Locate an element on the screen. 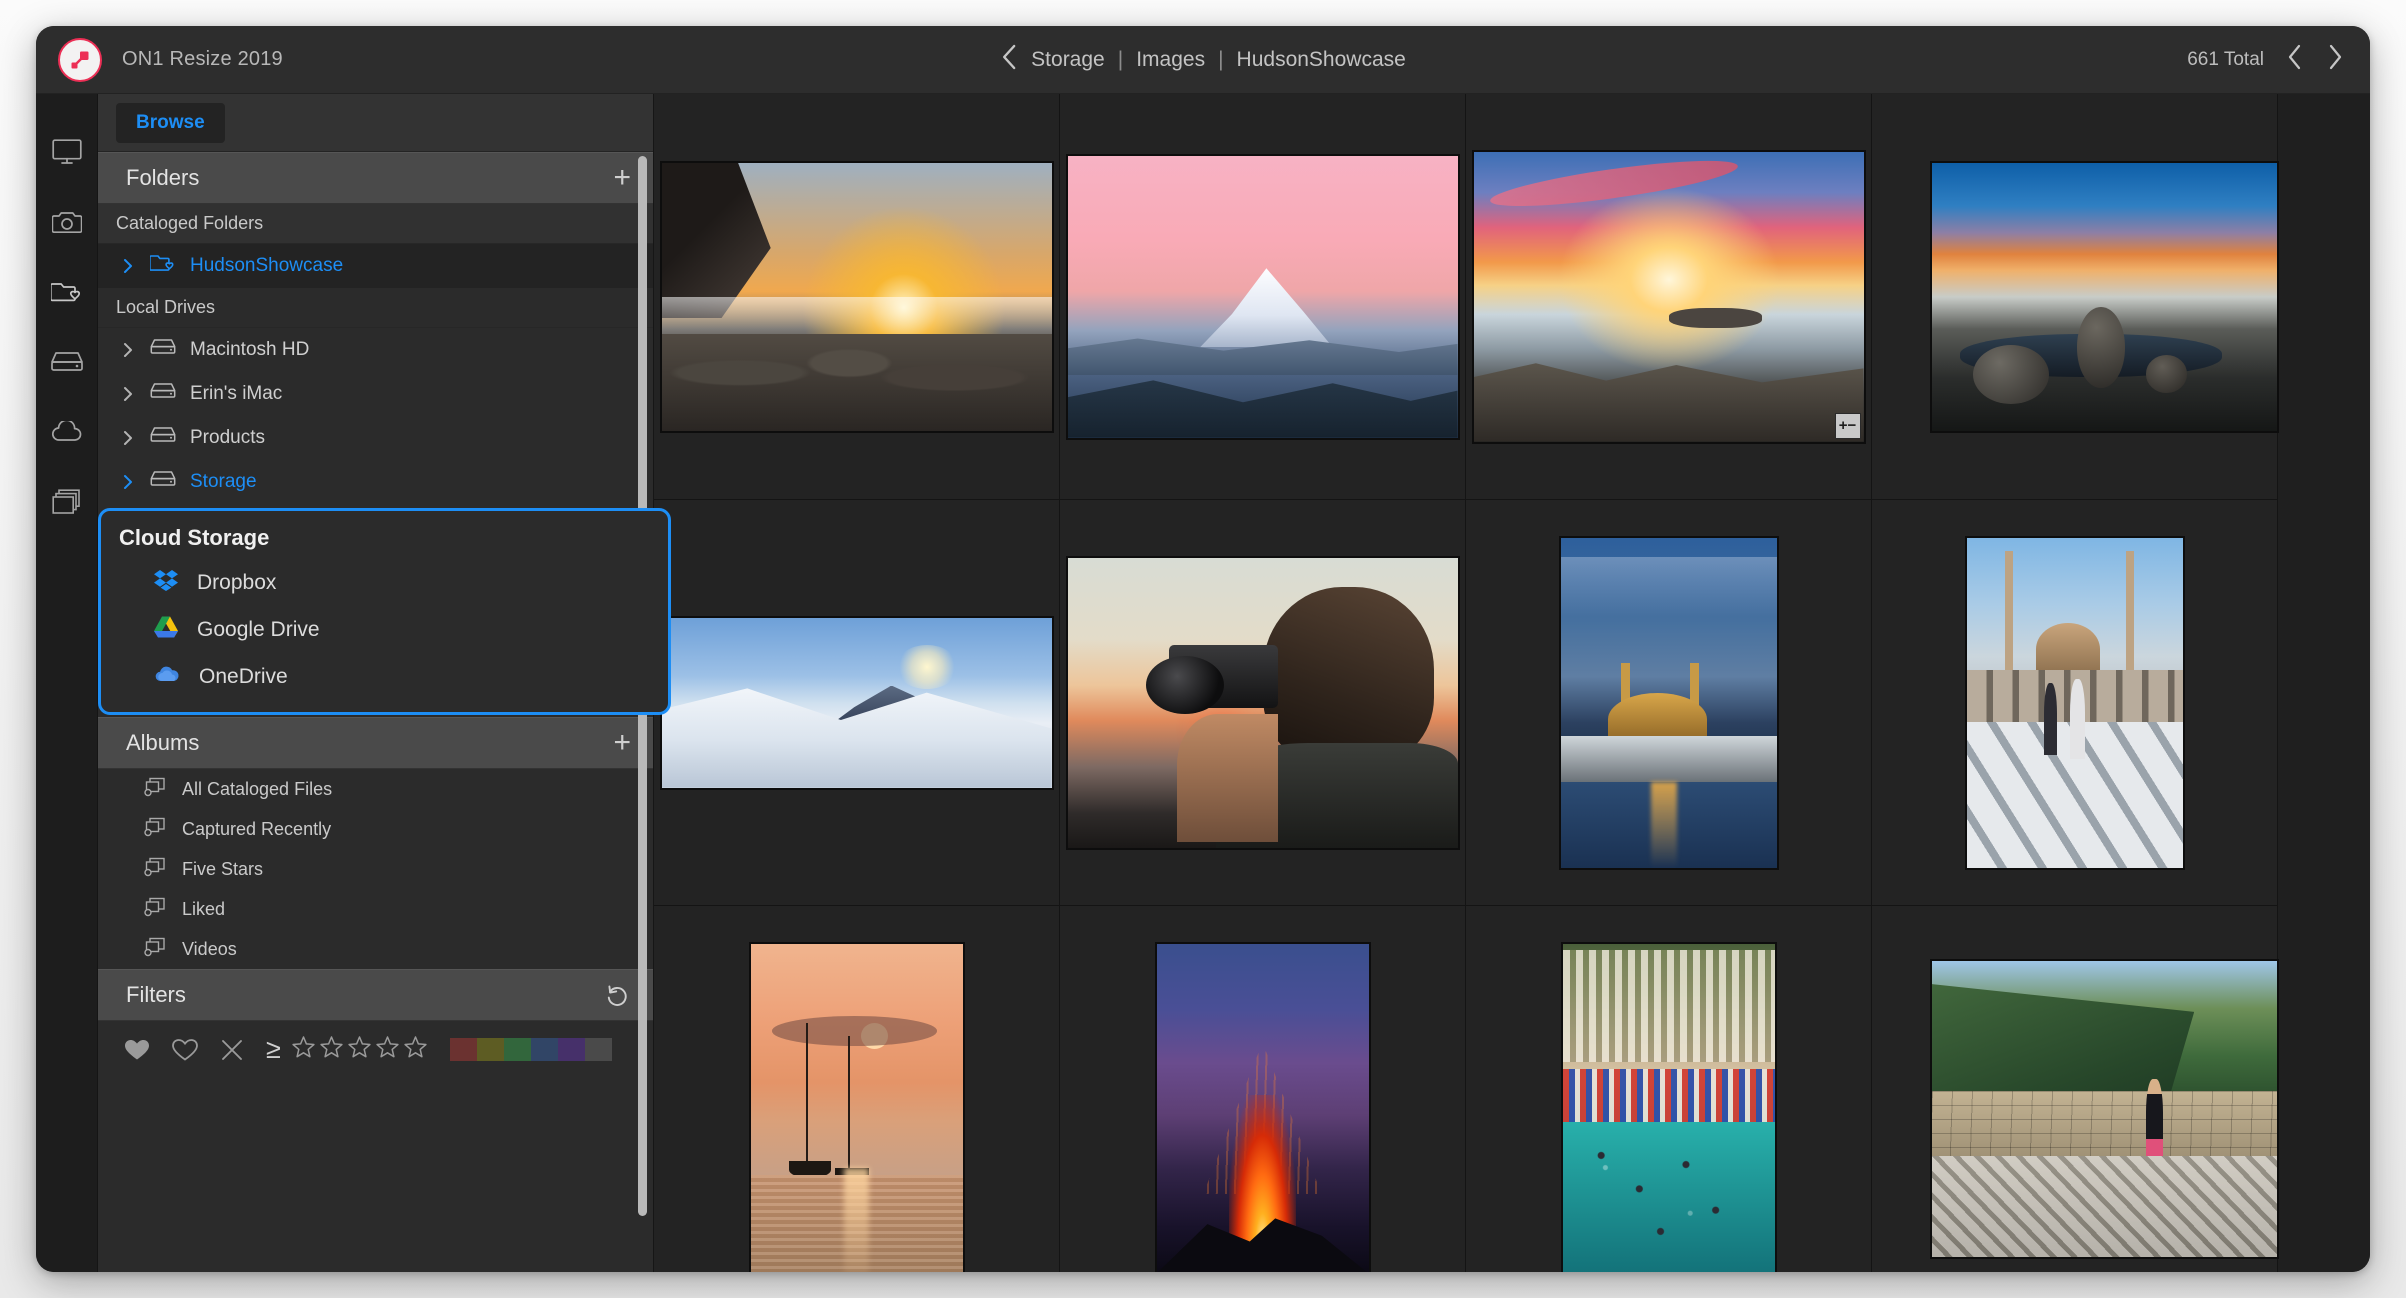 This screenshot has height=1298, width=2406. sidebar-item-macintosh-hd: Macintosh HD is located at coordinates (375, 350).